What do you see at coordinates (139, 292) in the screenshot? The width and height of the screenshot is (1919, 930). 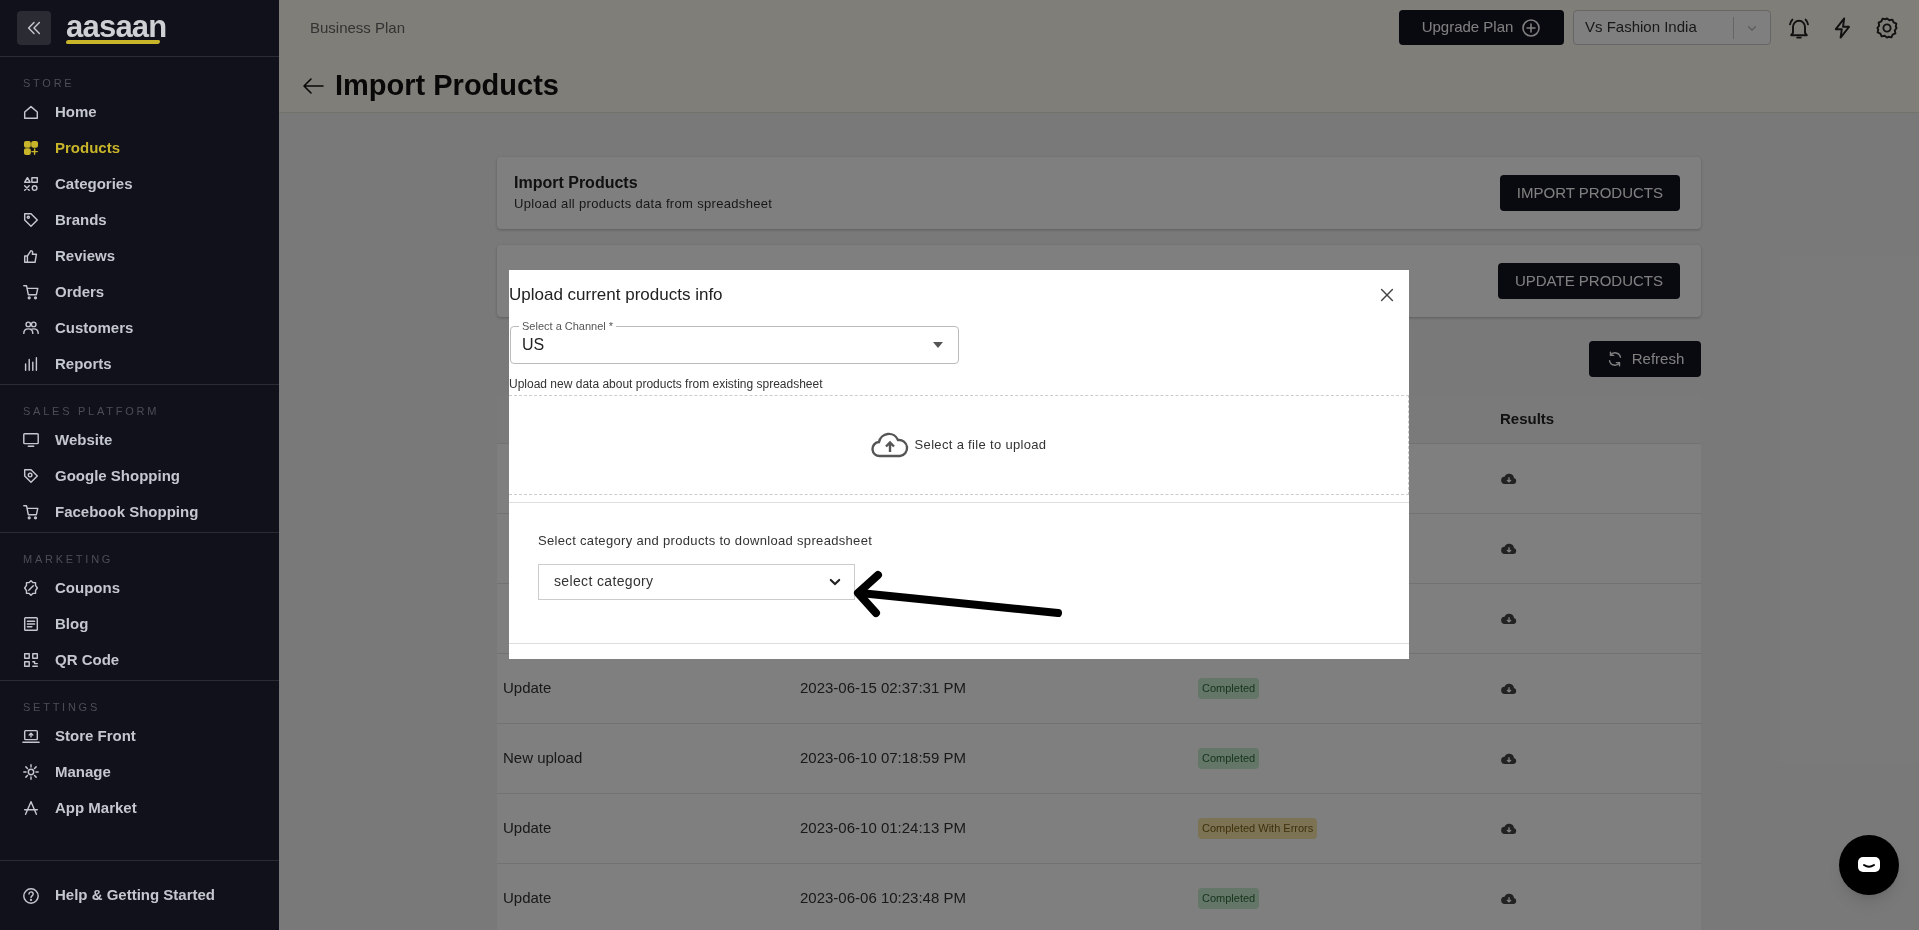 I see `sidebar-item: Orders` at bounding box center [139, 292].